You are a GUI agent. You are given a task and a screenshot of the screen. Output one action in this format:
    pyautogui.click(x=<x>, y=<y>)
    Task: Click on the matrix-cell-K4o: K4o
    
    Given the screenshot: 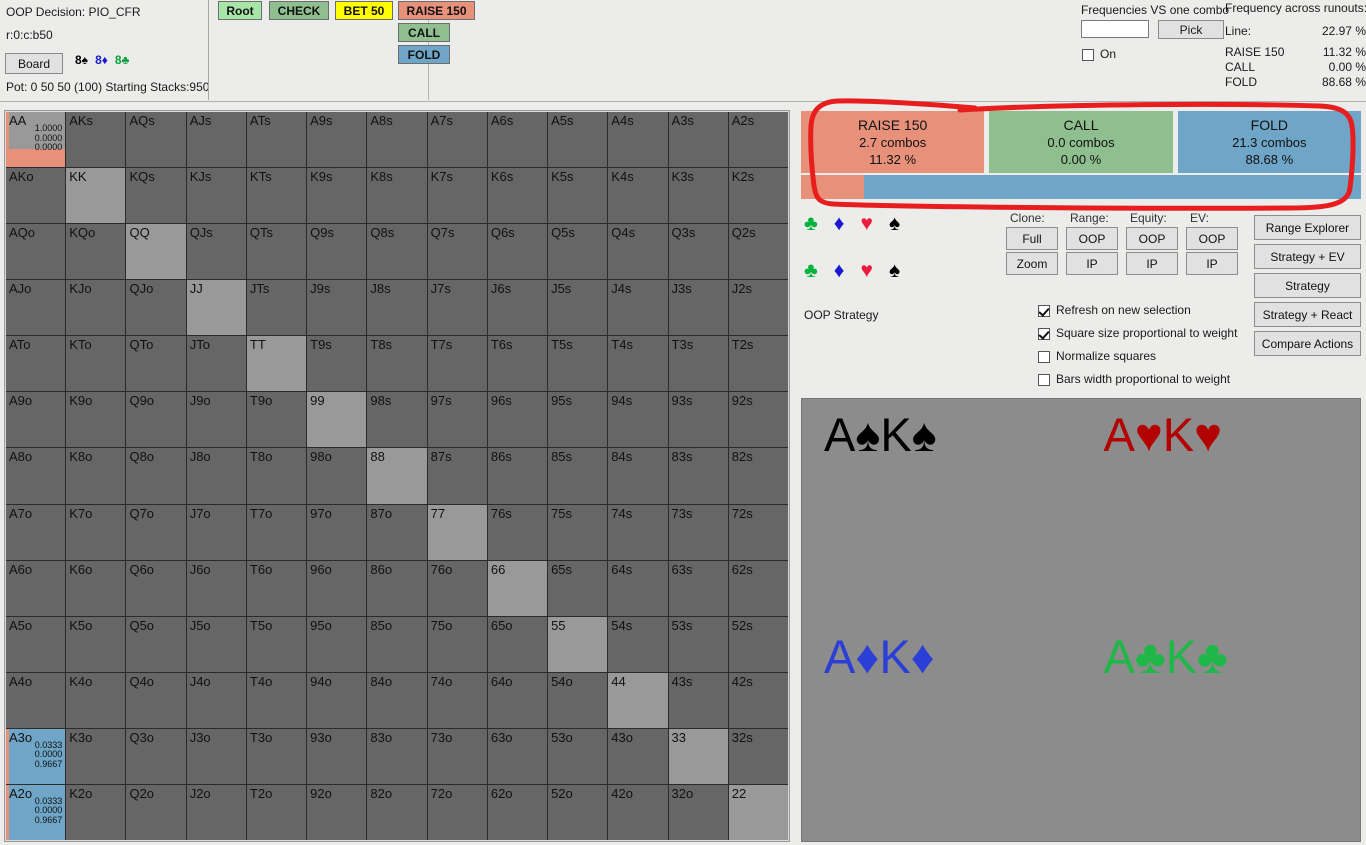 What is the action you would take?
    pyautogui.click(x=96, y=700)
    